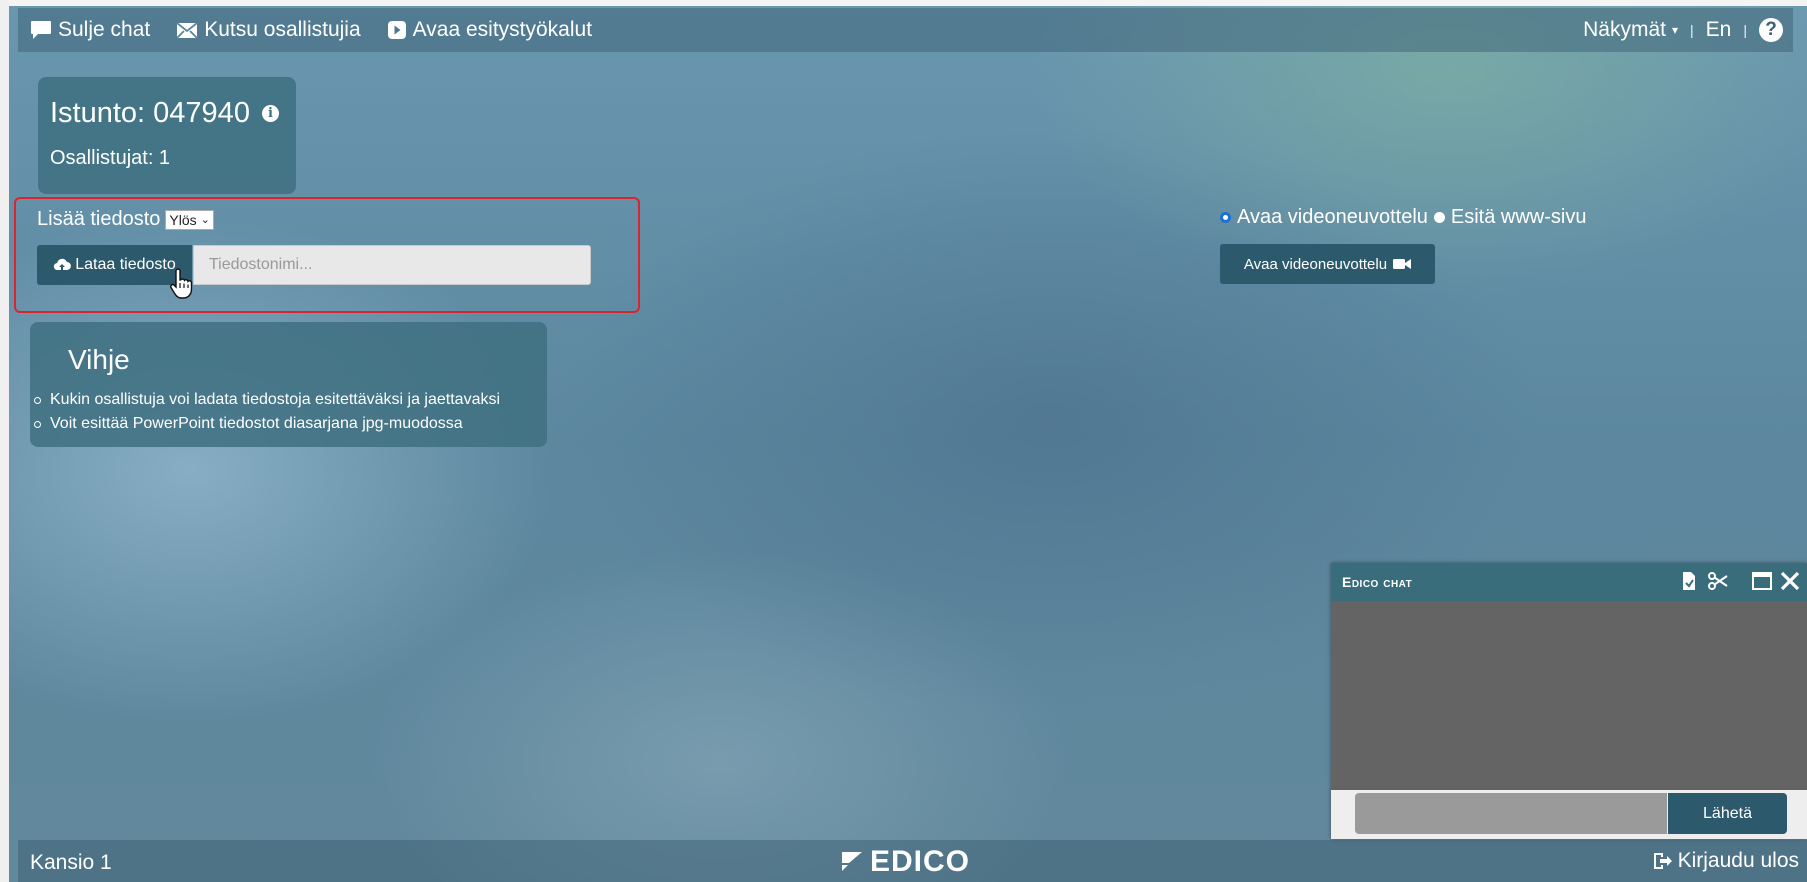 This screenshot has height=882, width=1807. I want to click on language-link: En, so click(1719, 30).